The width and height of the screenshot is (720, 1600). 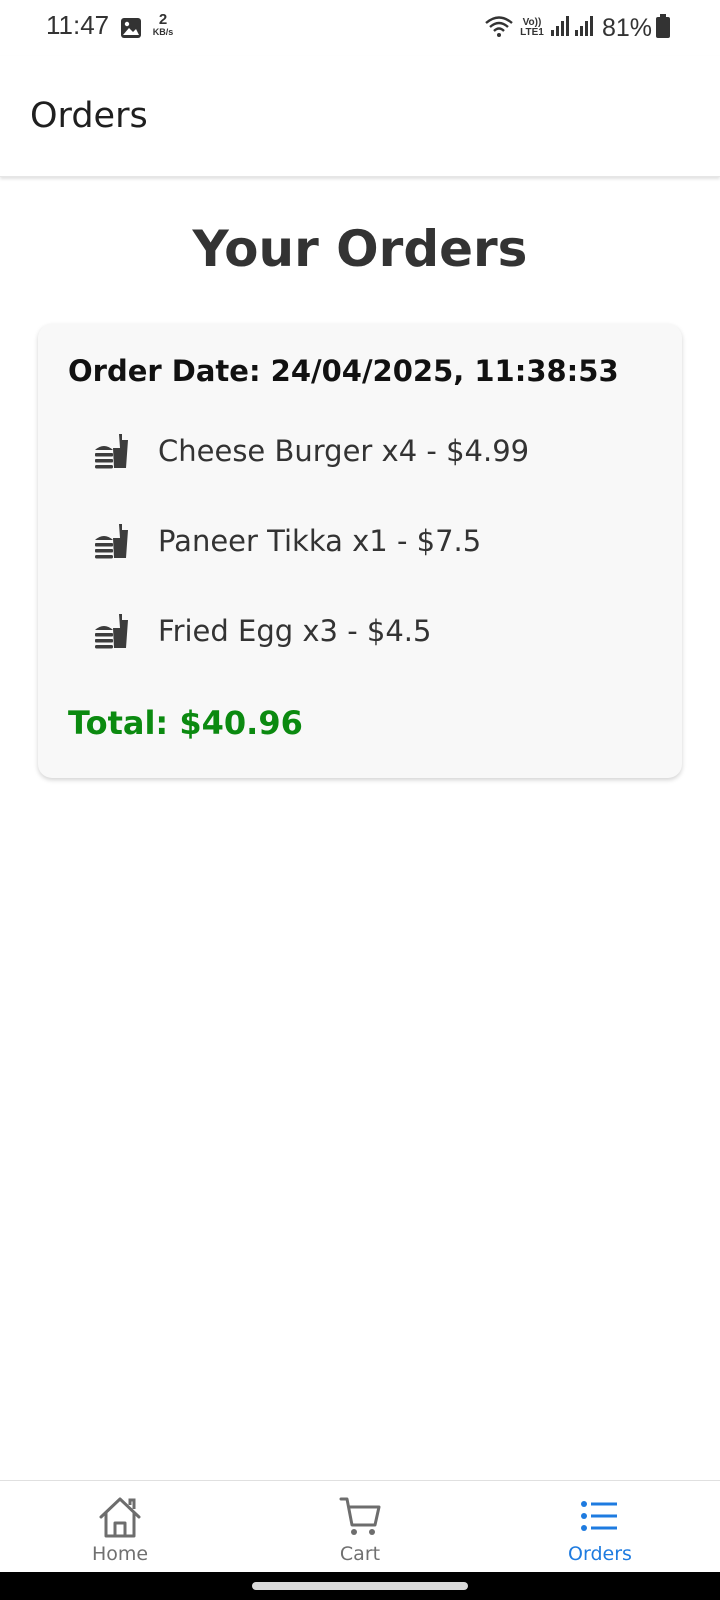 I want to click on network-speed-unit: KB/s, so click(x=163, y=32).